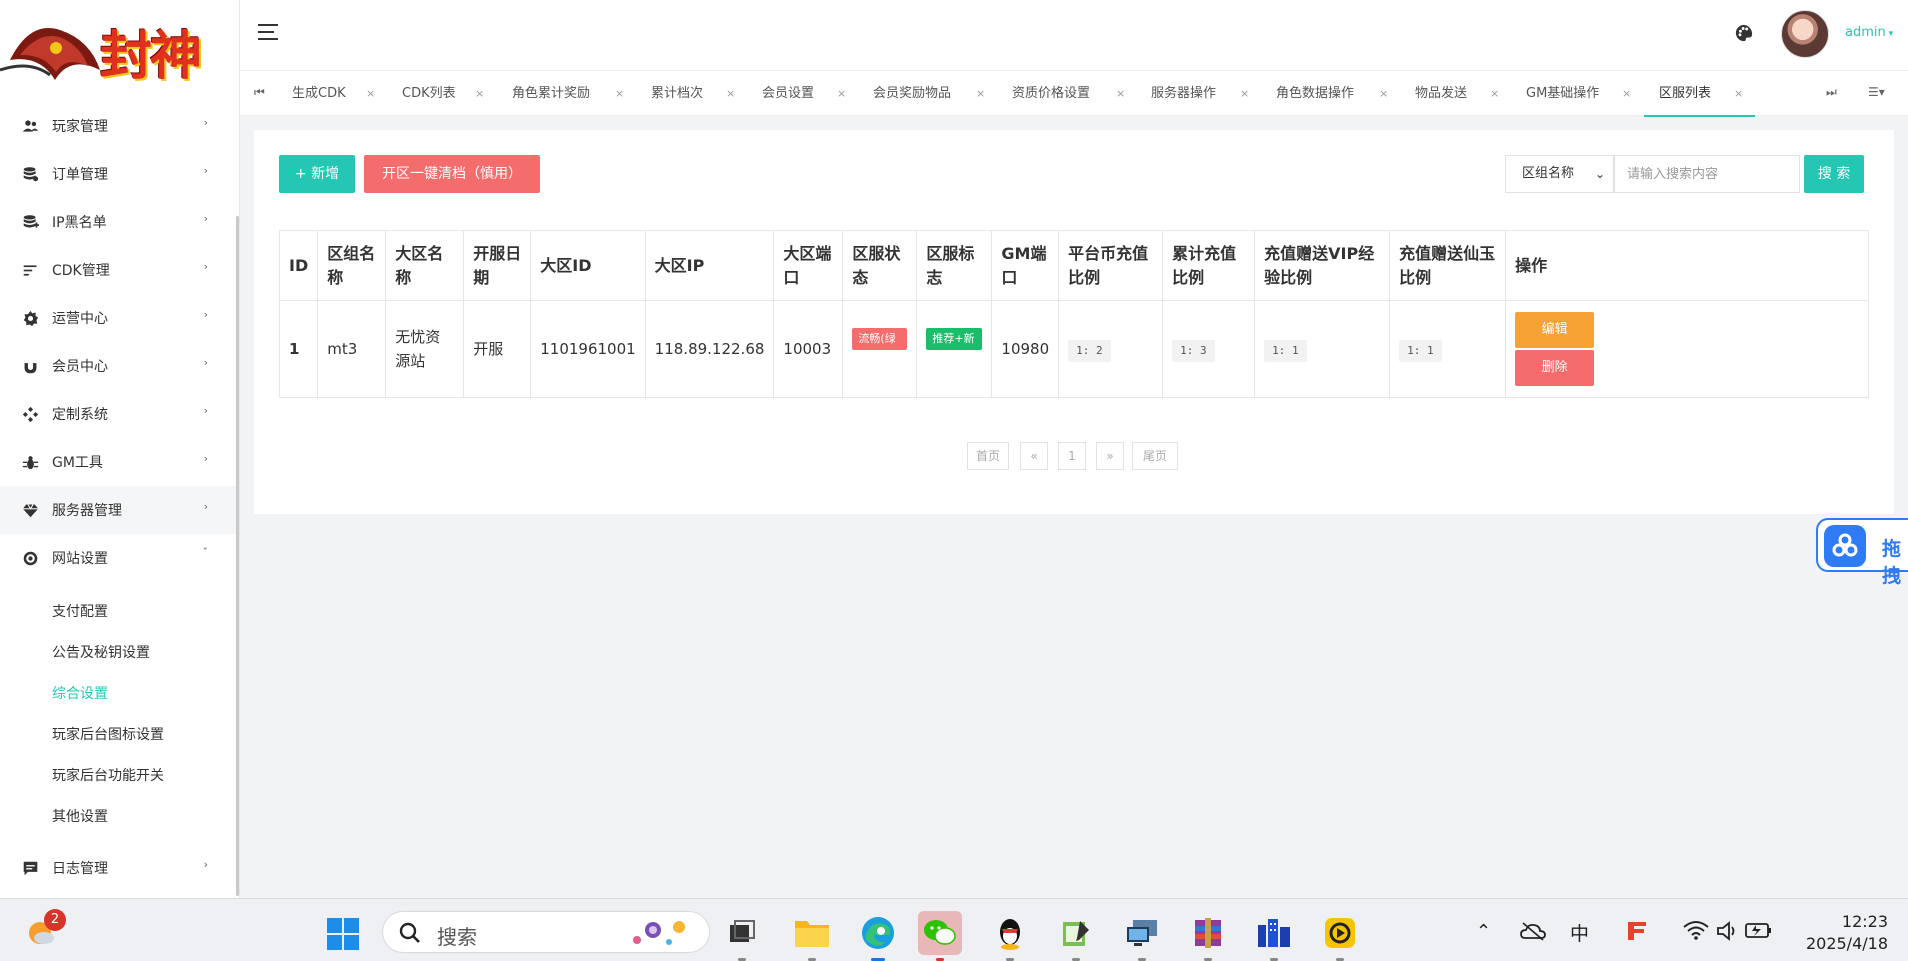  Describe the element at coordinates (119, 558) in the screenshot. I see `sidebar-item-site-settings: 网站设置 ˇ` at that location.